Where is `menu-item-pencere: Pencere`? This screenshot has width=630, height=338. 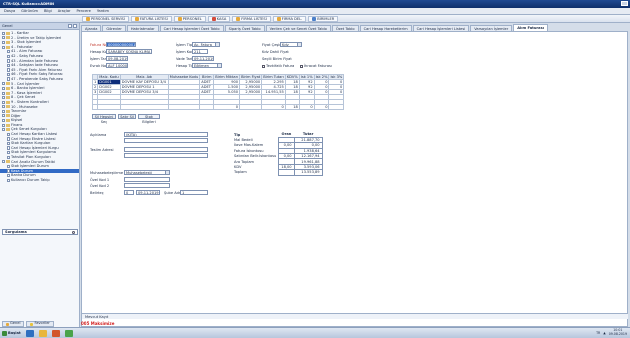 menu-item-pencere: Pencere is located at coordinates (84, 11).